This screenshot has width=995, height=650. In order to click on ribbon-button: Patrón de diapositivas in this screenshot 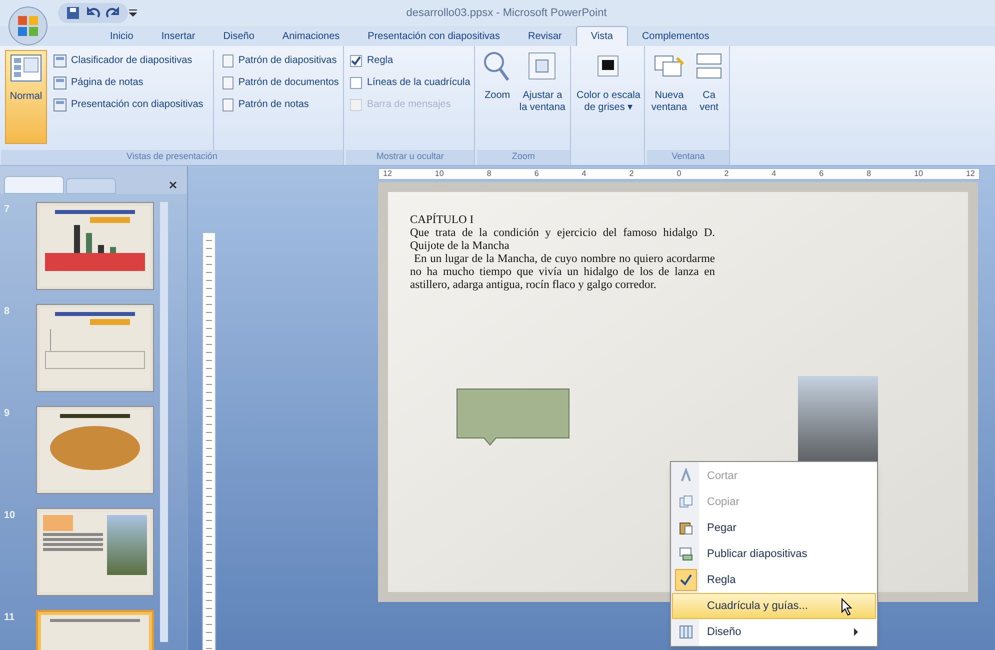, I will do `click(280, 60)`.